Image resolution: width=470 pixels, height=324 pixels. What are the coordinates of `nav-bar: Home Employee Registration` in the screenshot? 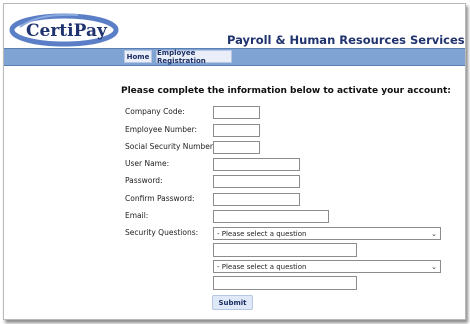 It's located at (234, 57).